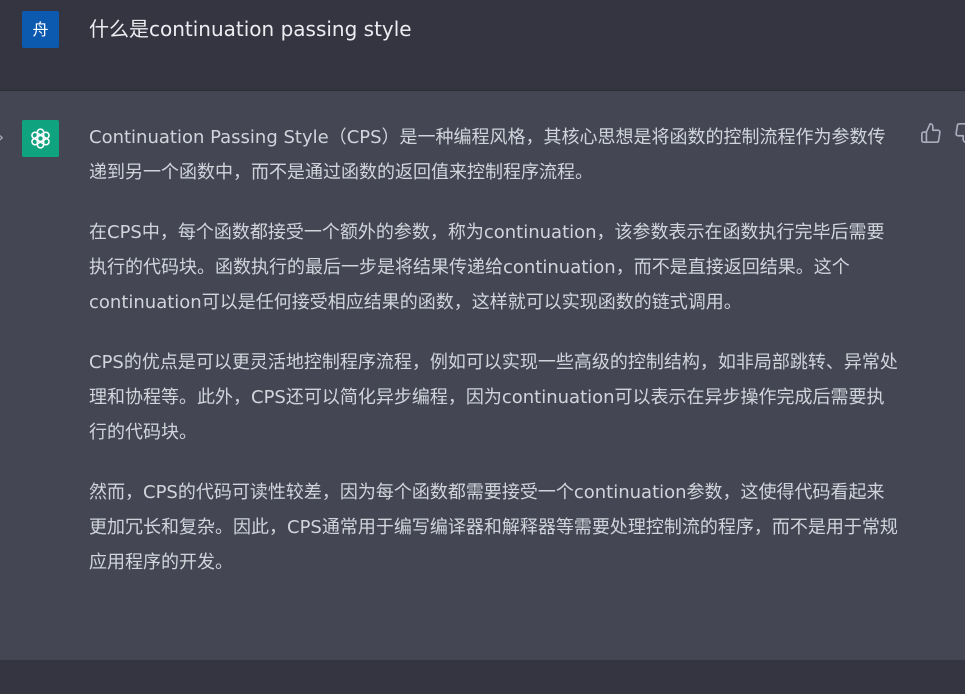 The height and width of the screenshot is (694, 965). Describe the element at coordinates (959, 133) in the screenshot. I see `thumbs-down-icon` at that location.